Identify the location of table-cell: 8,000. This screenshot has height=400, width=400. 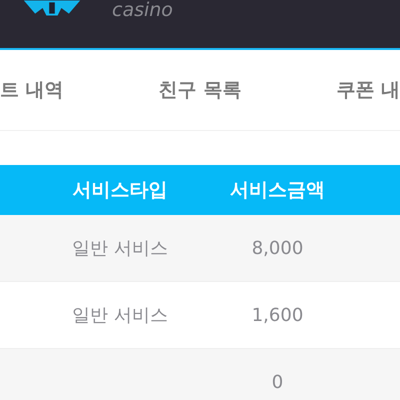
(278, 248).